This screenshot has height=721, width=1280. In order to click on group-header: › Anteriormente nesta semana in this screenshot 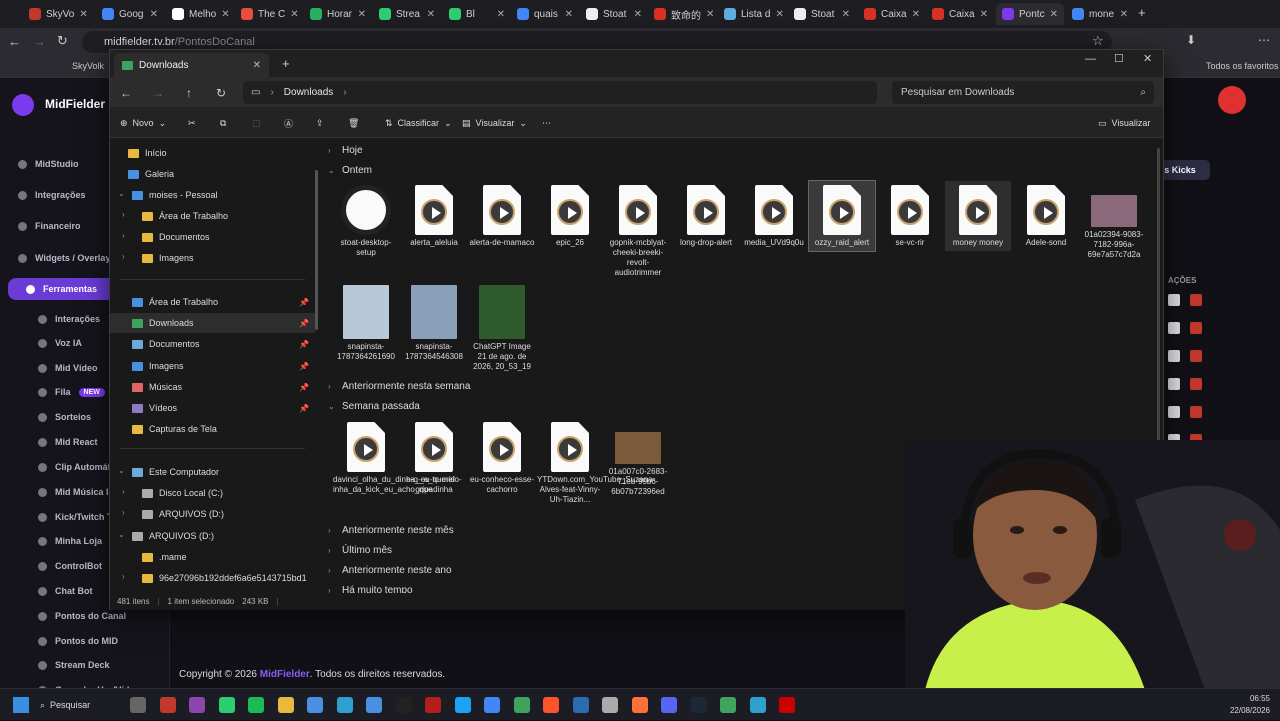, I will do `click(399, 386)`.